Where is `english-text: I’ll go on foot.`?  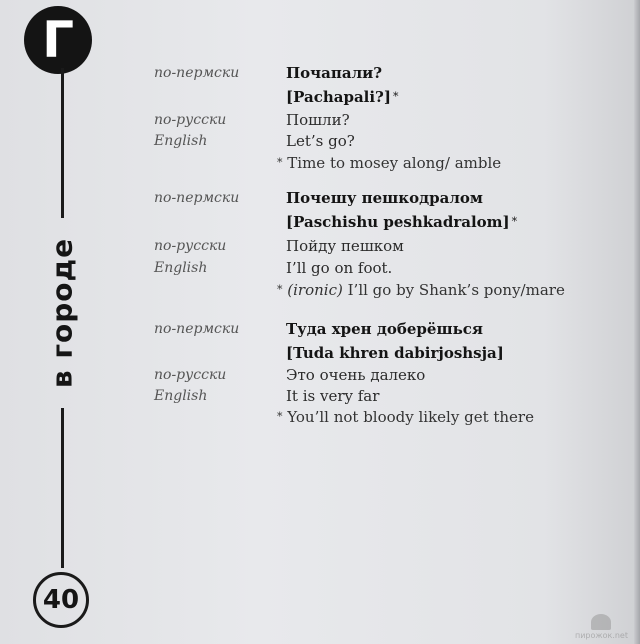
english-text: I’ll go on foot. is located at coordinates (339, 268).